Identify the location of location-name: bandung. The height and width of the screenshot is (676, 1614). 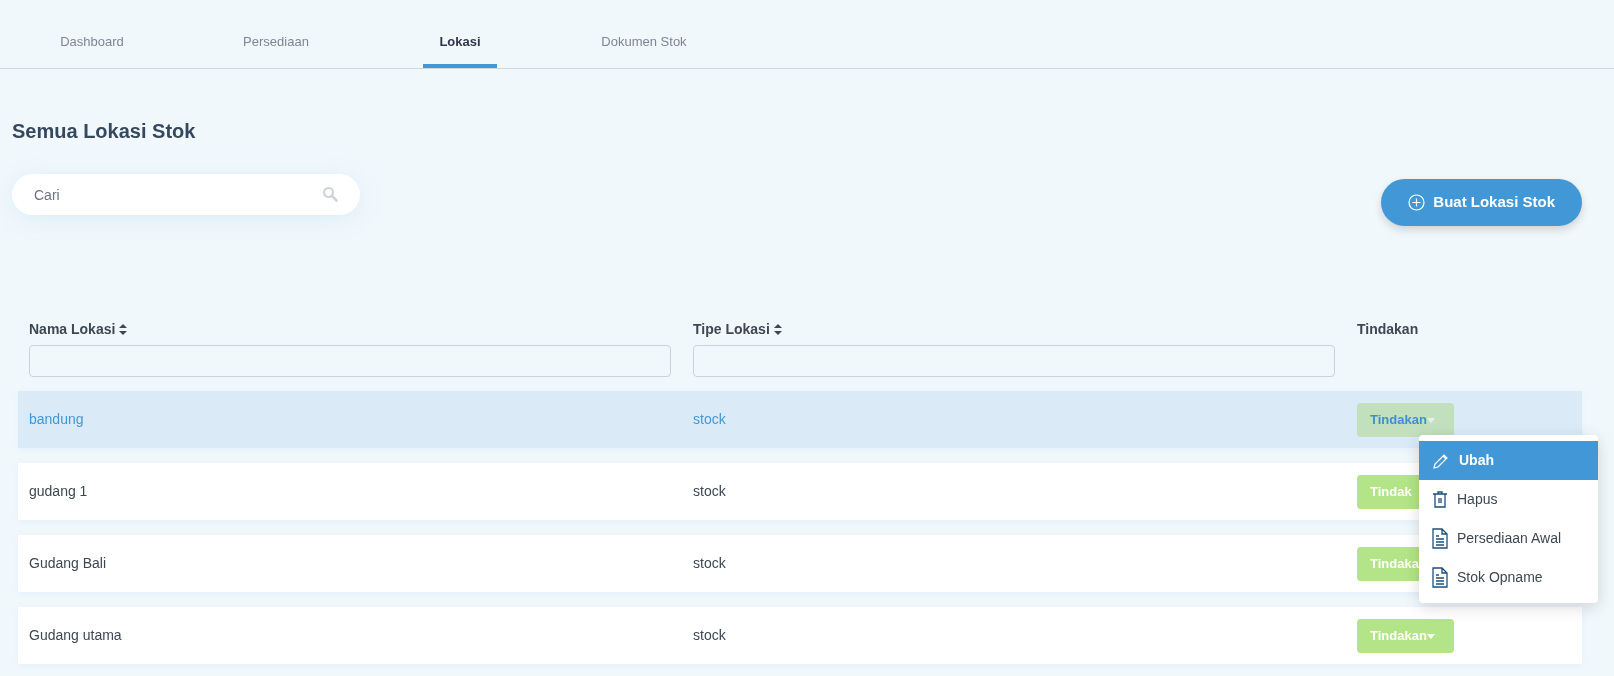
(56, 419).